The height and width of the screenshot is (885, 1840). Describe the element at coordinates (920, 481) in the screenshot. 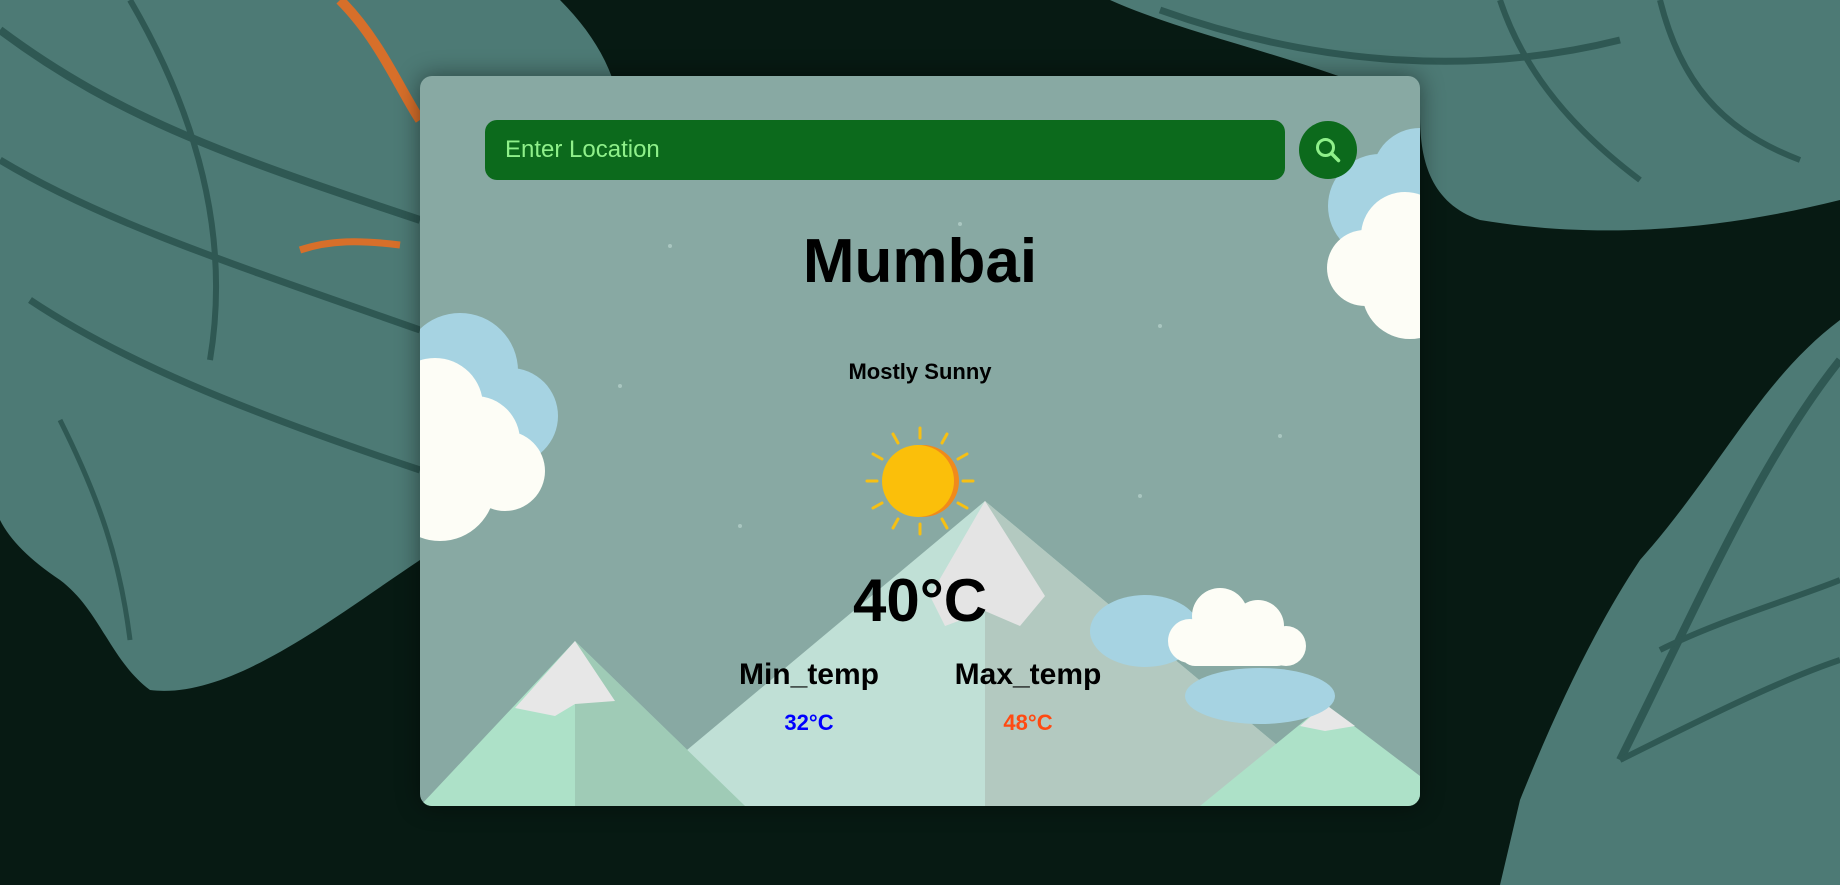

I see `sun-icon` at that location.